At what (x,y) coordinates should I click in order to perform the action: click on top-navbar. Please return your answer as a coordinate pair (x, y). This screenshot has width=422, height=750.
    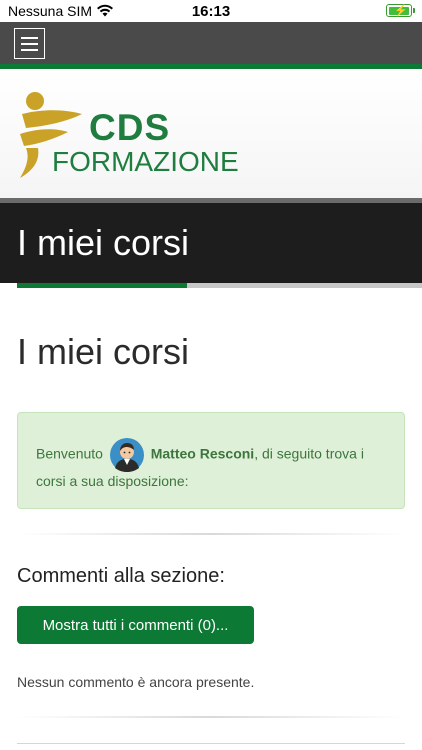
    Looking at the image, I should click on (211, 43).